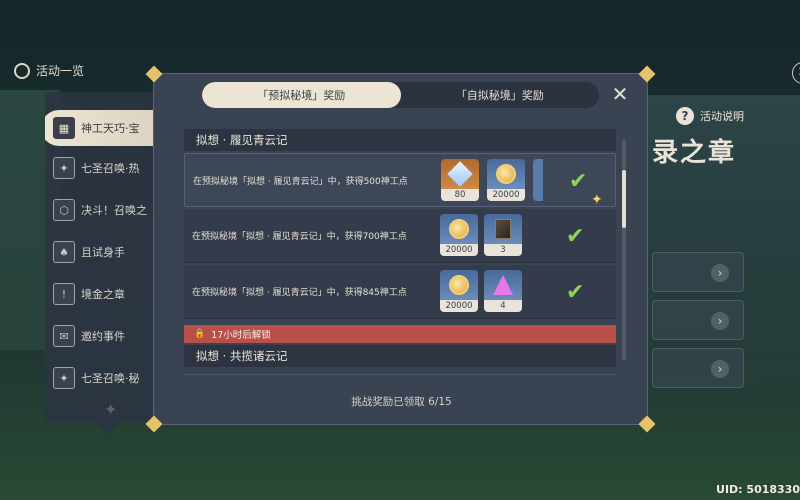  I want to click on reward-item: 3, so click(503, 235).